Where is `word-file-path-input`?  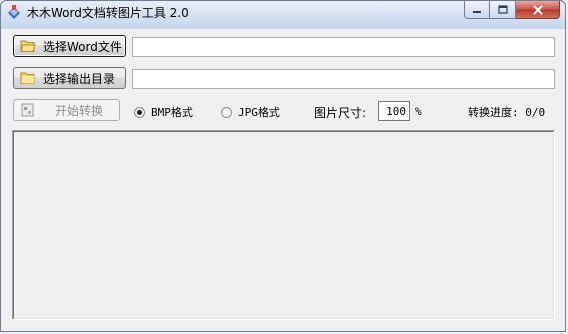 word-file-path-input is located at coordinates (343, 47).